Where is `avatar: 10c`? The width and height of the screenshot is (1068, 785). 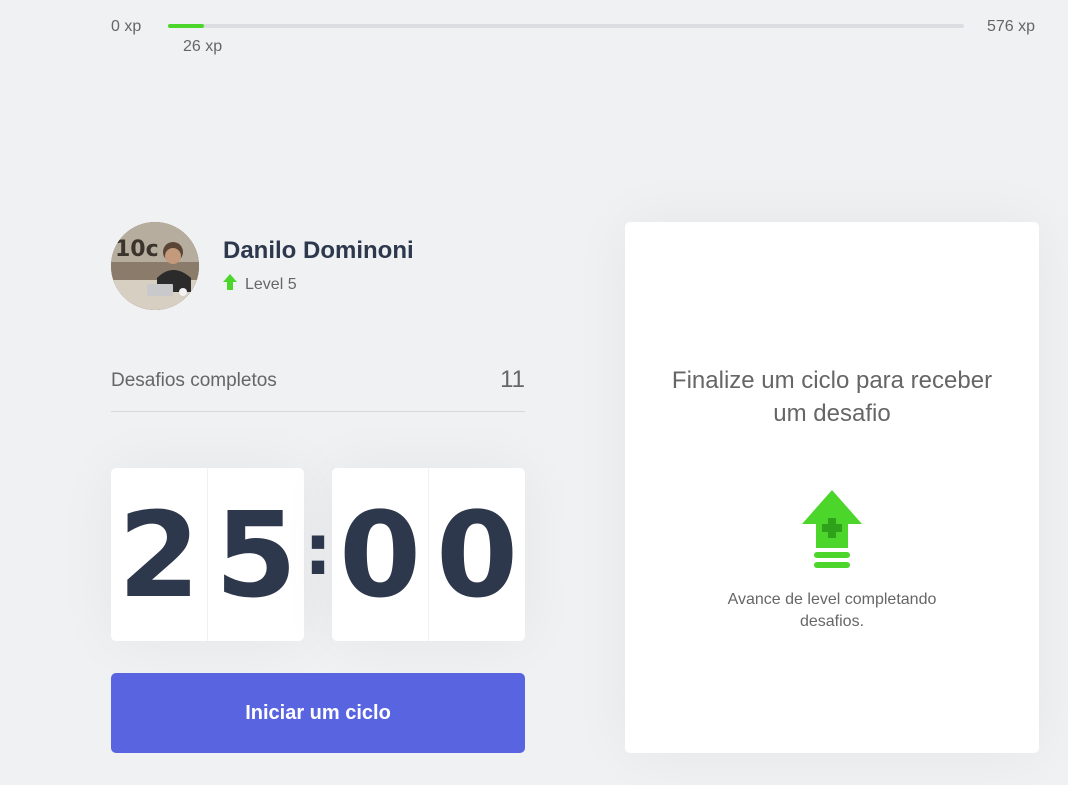 avatar: 10c is located at coordinates (155, 266).